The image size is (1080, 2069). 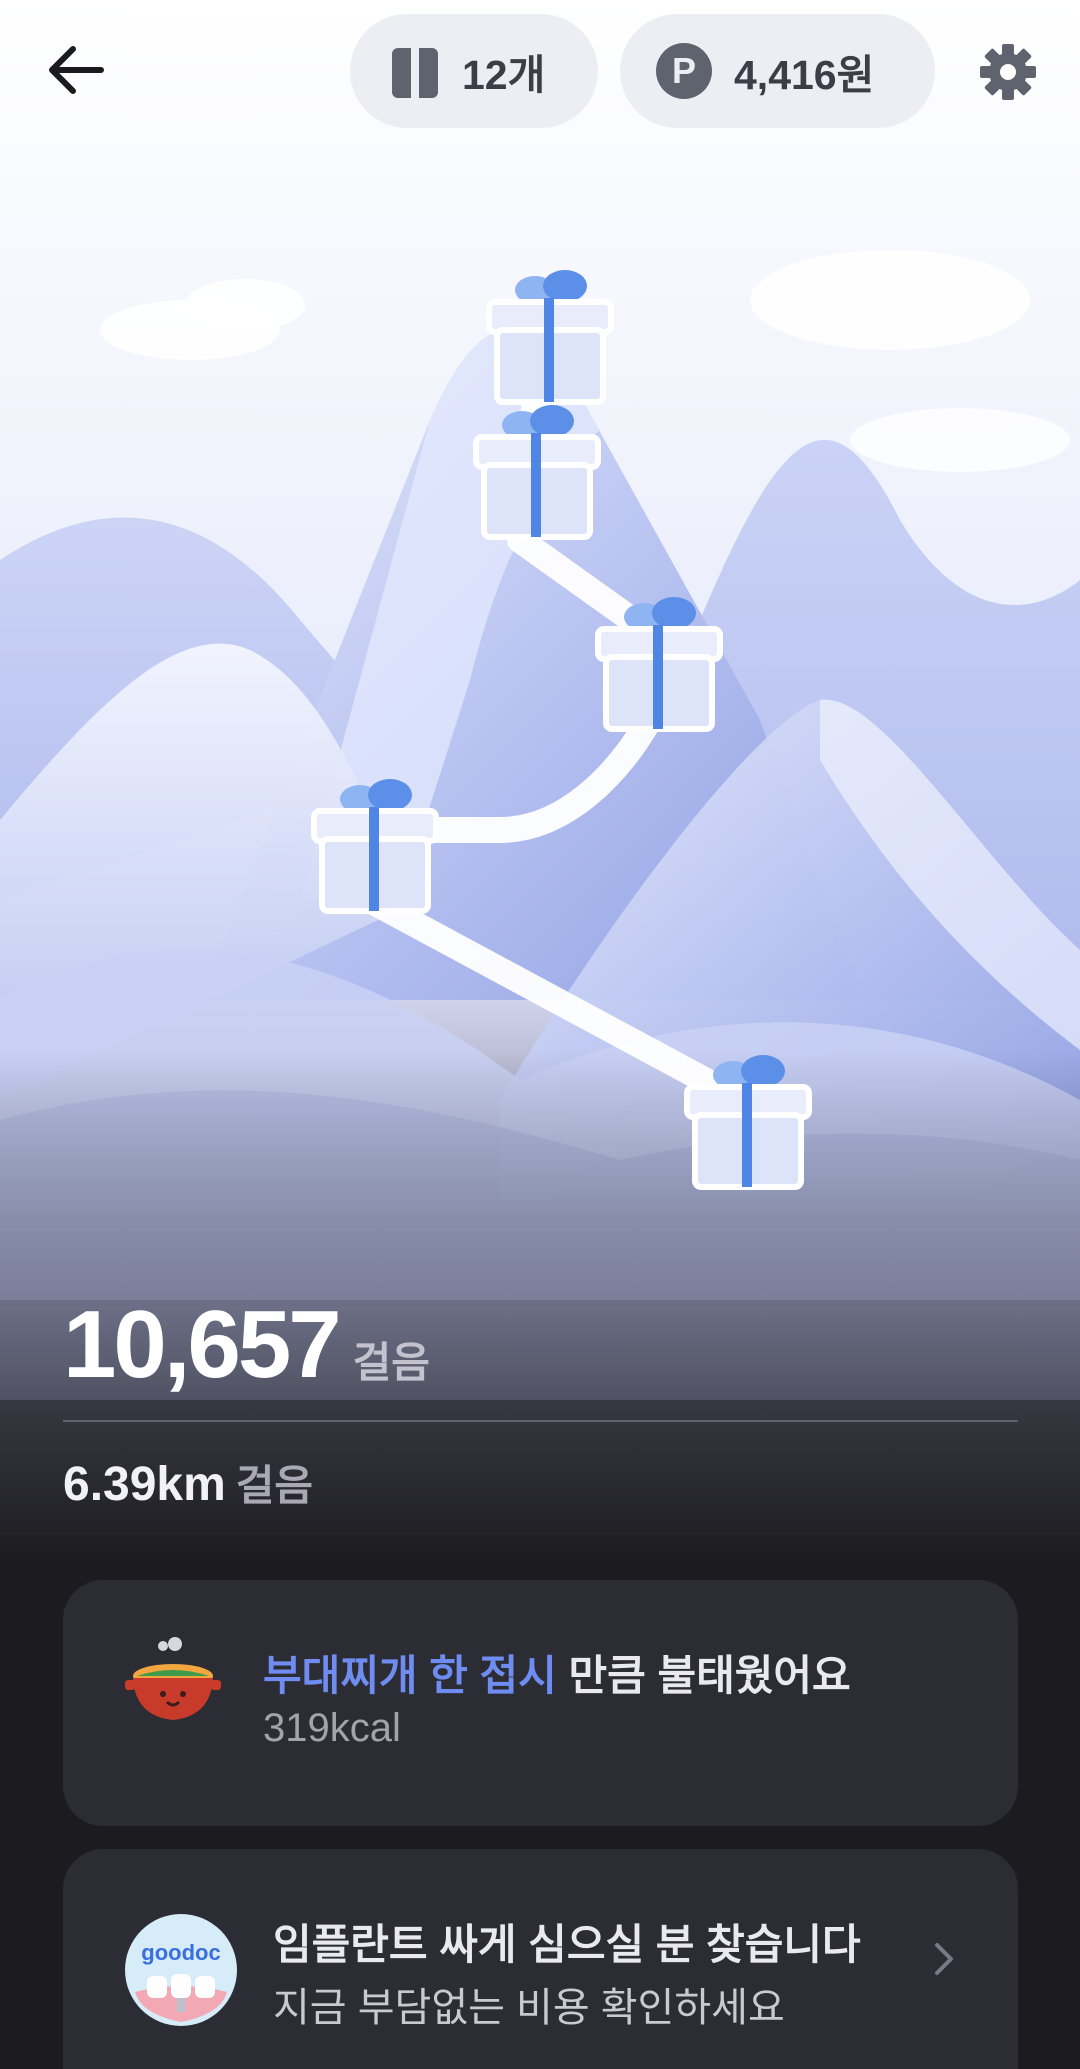 I want to click on ad-title: 임플란트 싸게 심으실 분 찾습니다, so click(x=567, y=1944).